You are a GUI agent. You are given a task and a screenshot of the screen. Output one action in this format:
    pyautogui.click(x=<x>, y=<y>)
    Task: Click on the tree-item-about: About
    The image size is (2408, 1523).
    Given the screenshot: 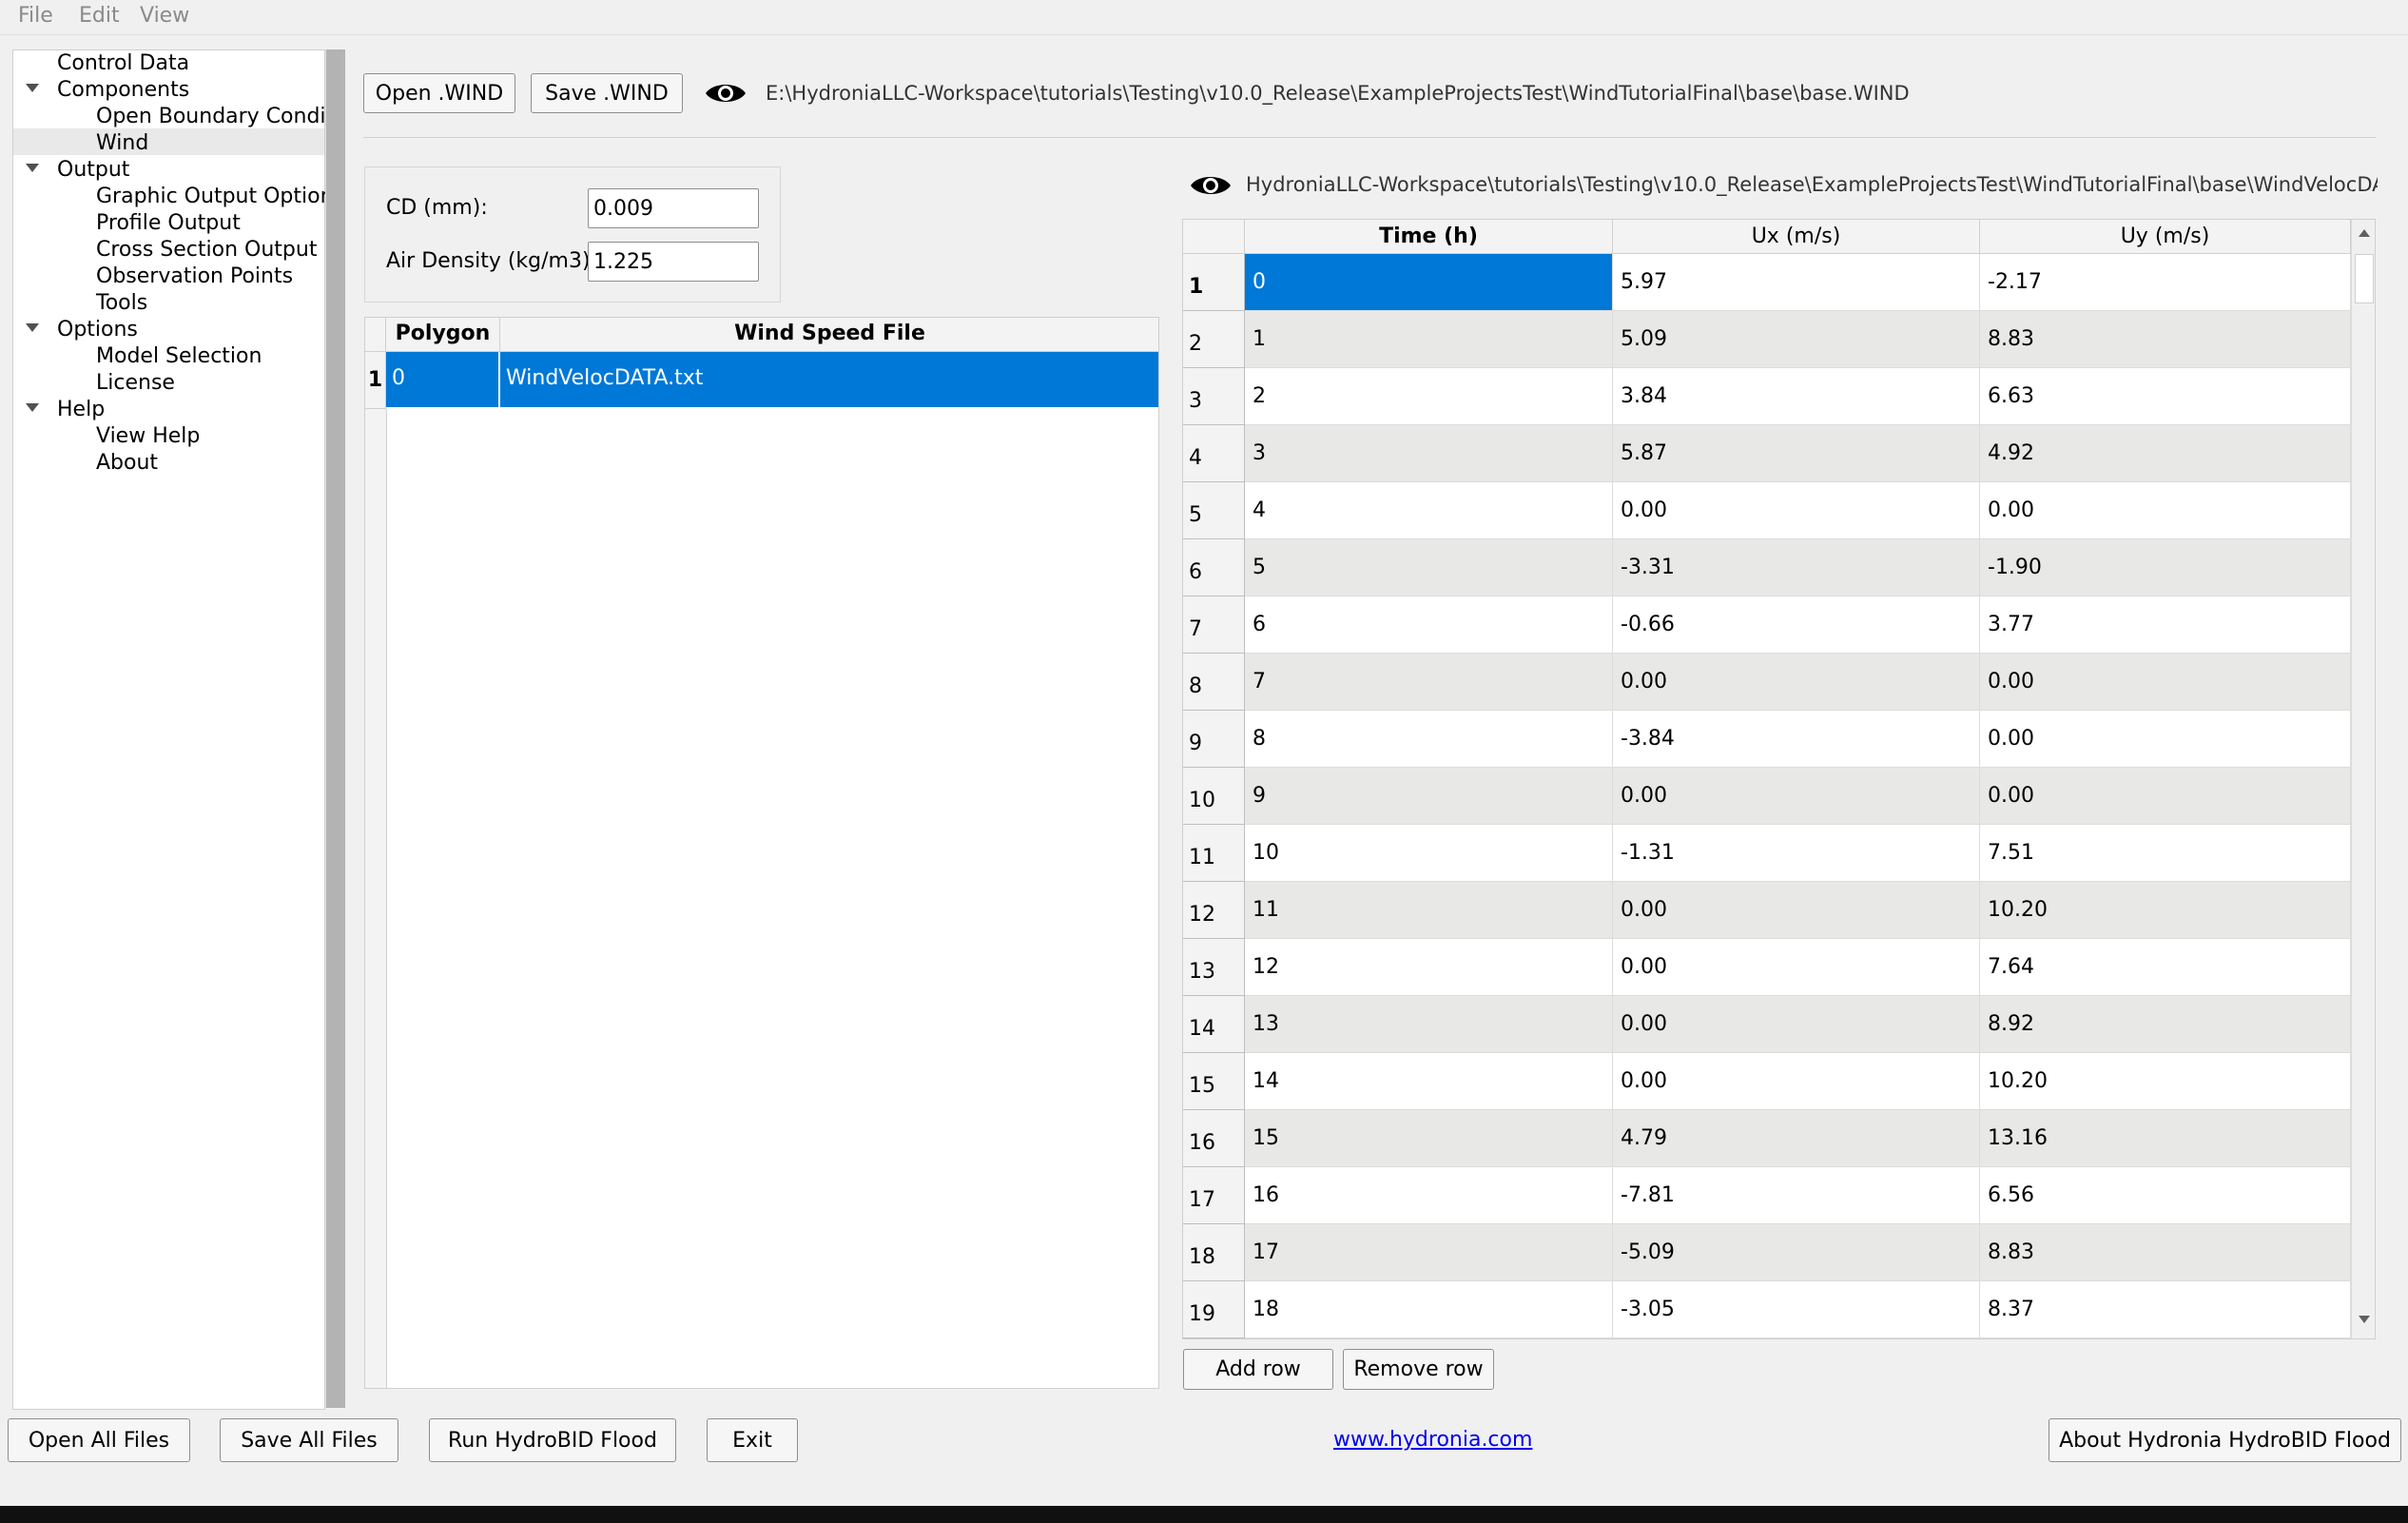 What is the action you would take?
    pyautogui.click(x=127, y=463)
    